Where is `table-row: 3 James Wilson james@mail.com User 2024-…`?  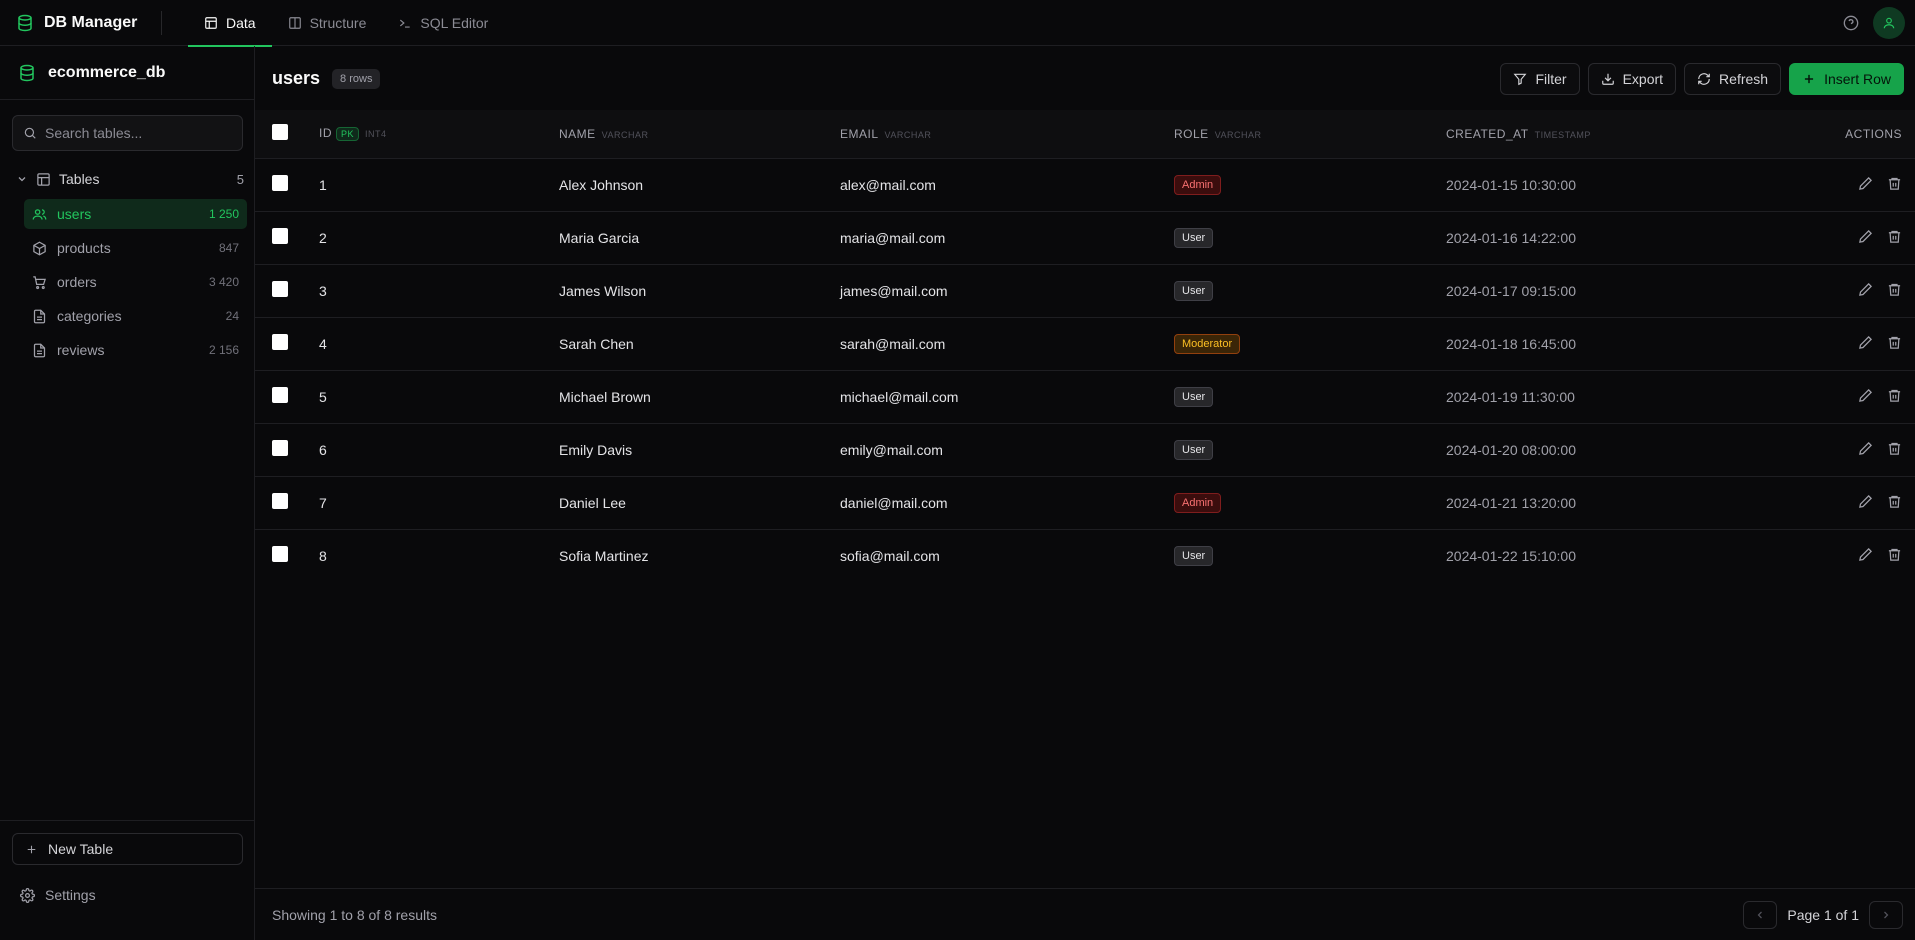
table-row: 3 James Wilson james@mail.com User 2024-… is located at coordinates (1085, 290).